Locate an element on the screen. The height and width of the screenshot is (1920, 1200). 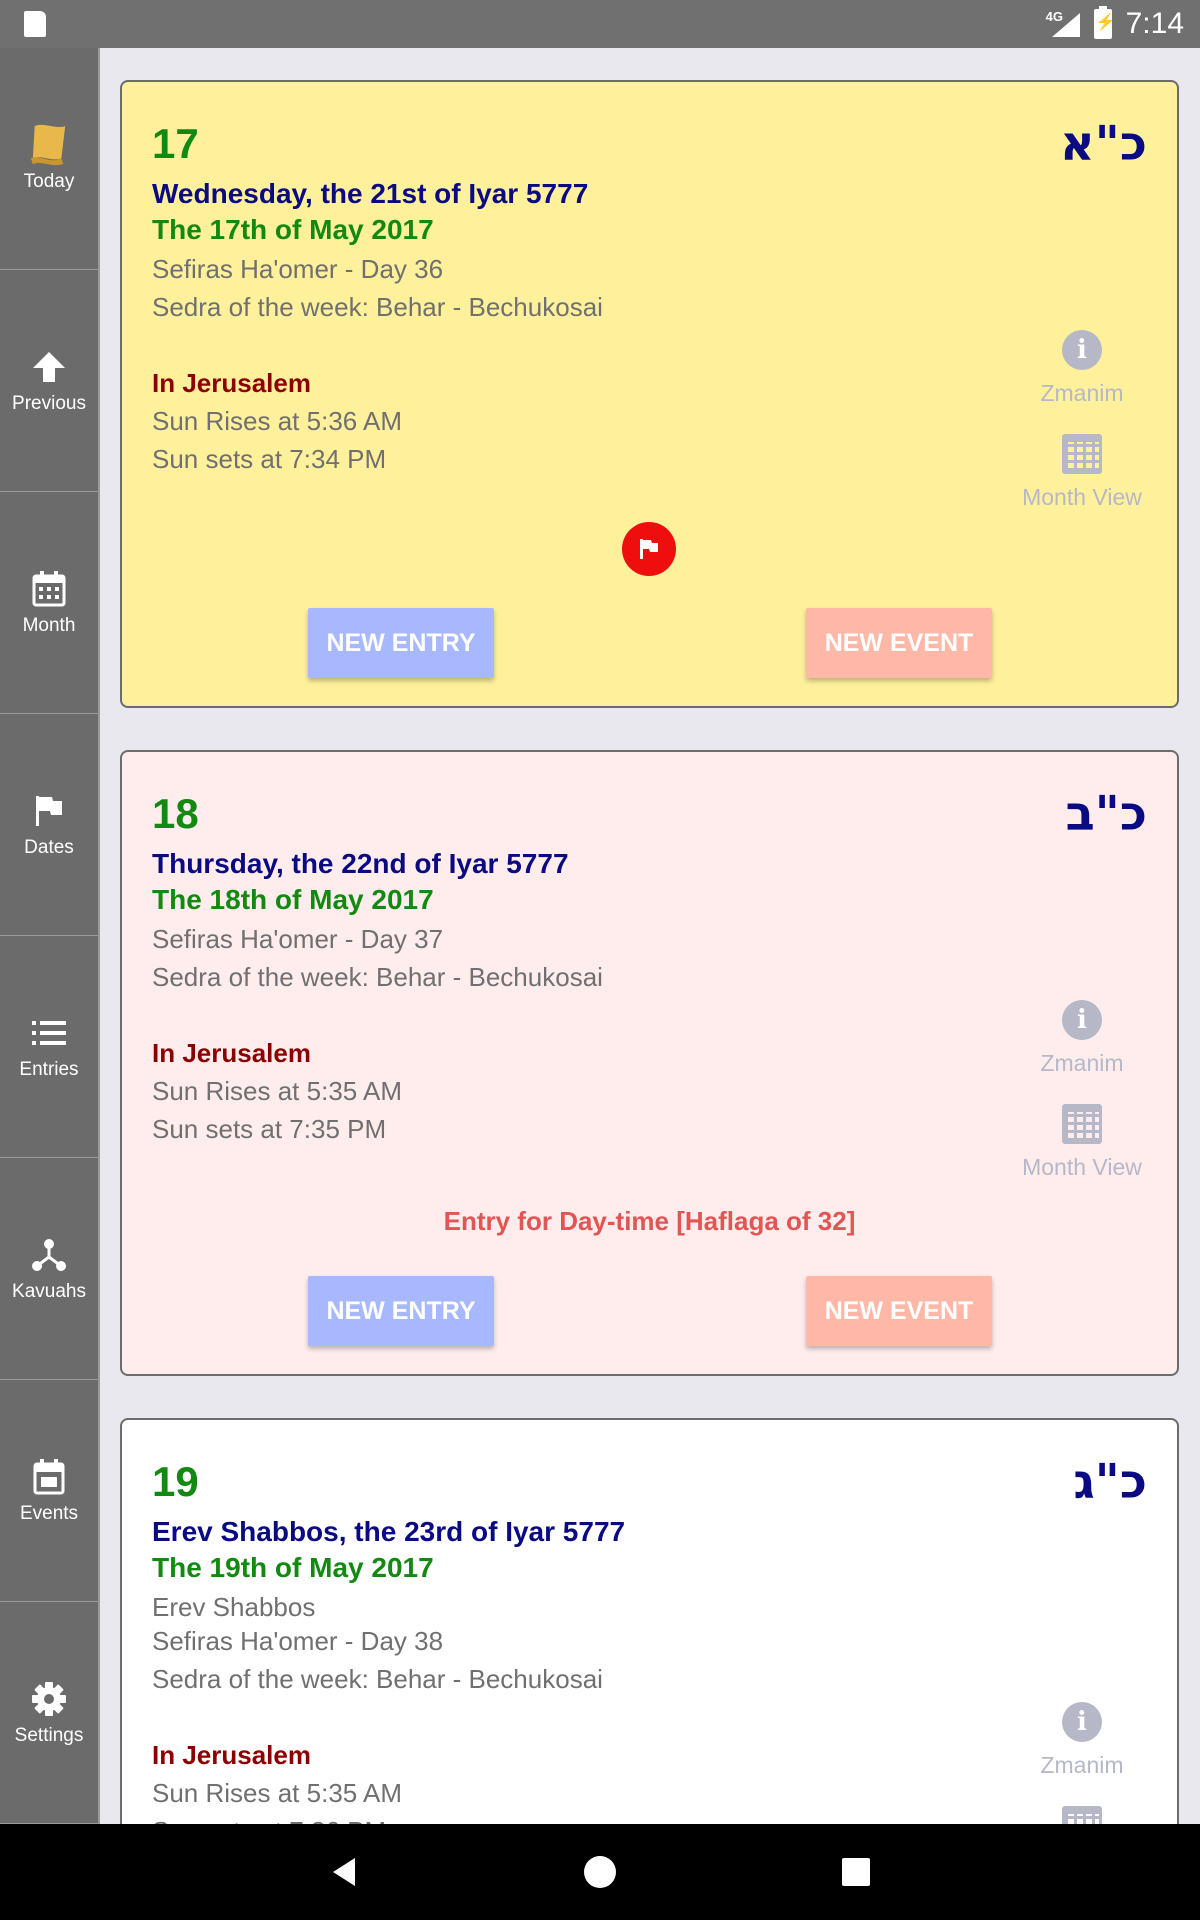
sidebar-item-label: Month is located at coordinates (49, 625).